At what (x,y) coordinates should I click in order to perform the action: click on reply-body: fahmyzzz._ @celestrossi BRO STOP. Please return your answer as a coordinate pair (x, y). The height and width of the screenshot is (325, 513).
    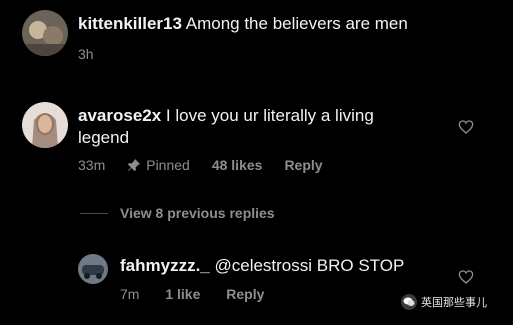
    Looking at the image, I should click on (262, 266).